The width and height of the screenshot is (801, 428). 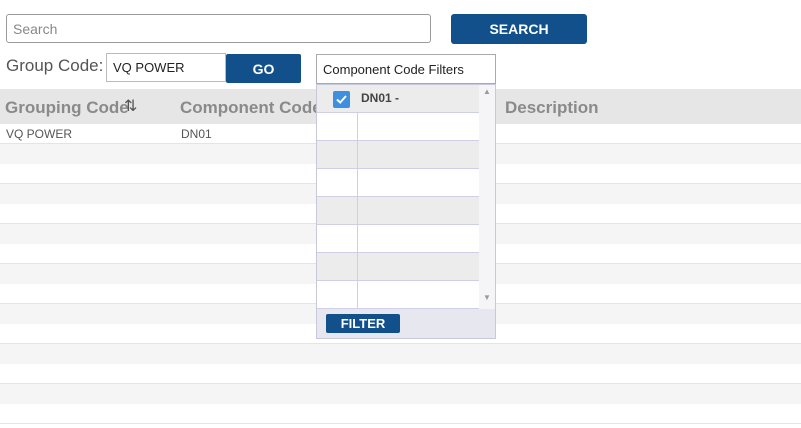 I want to click on cell-grouping-code: VQ POWER, so click(x=39, y=134).